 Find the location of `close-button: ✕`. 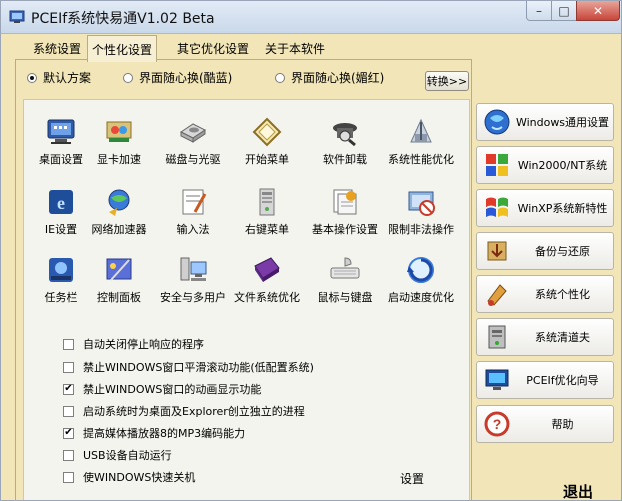

close-button: ✕ is located at coordinates (598, 11).